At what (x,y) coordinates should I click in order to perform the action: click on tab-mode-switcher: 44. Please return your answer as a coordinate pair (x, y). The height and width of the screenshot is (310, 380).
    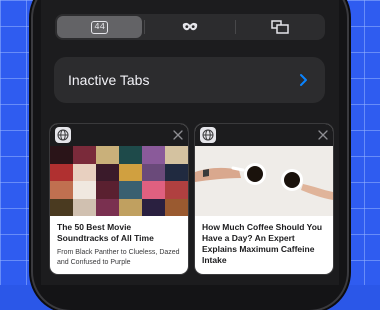
    Looking at the image, I should click on (190, 27).